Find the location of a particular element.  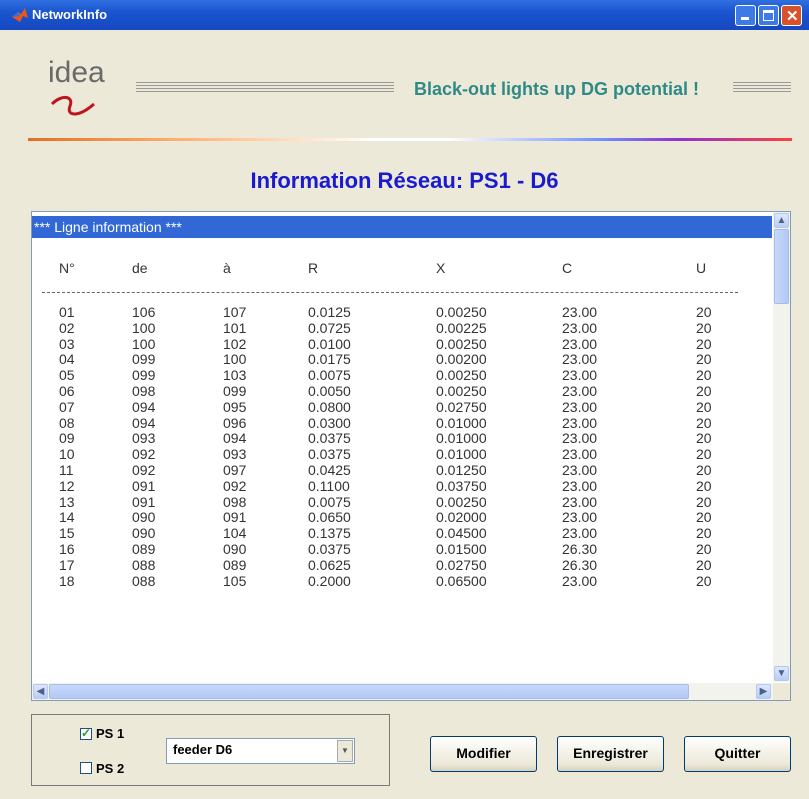

ps1-checkbox: ✓ is located at coordinates (86, 733).